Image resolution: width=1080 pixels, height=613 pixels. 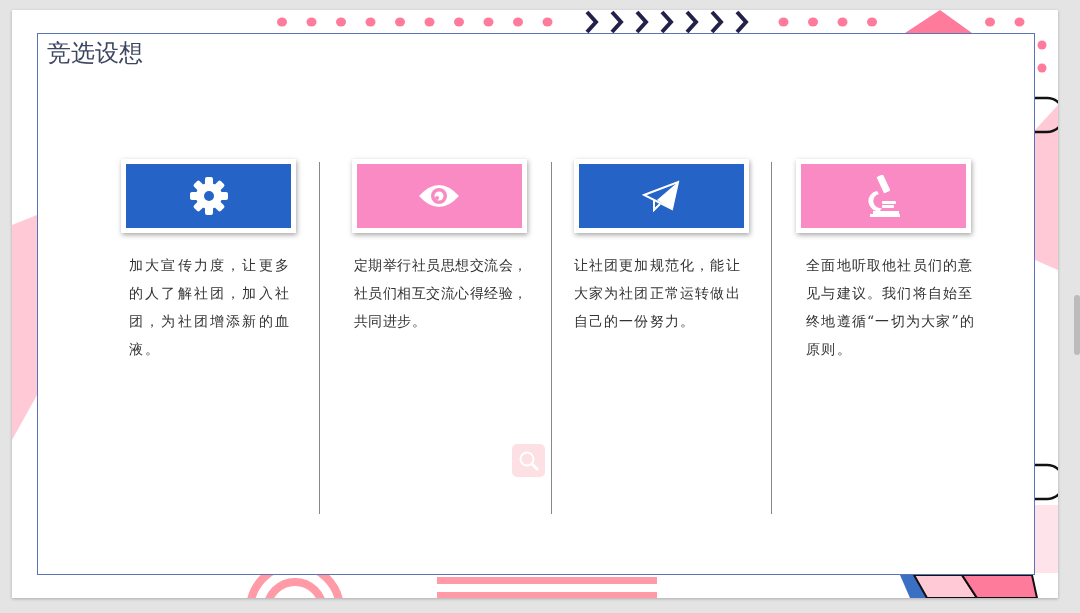 What do you see at coordinates (657, 293) in the screenshot?
I see `feature-description: 让社团更加规范化，能让大家为社团正常运转做出自己的一份努力。` at bounding box center [657, 293].